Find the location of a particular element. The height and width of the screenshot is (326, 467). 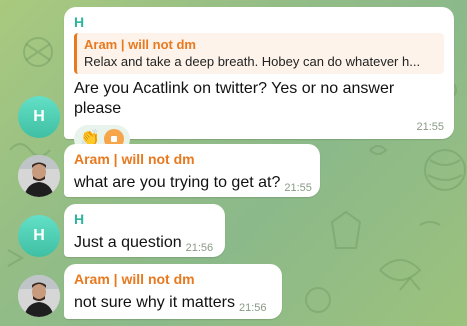

reply-author: Aram | will not dm is located at coordinates (140, 44).